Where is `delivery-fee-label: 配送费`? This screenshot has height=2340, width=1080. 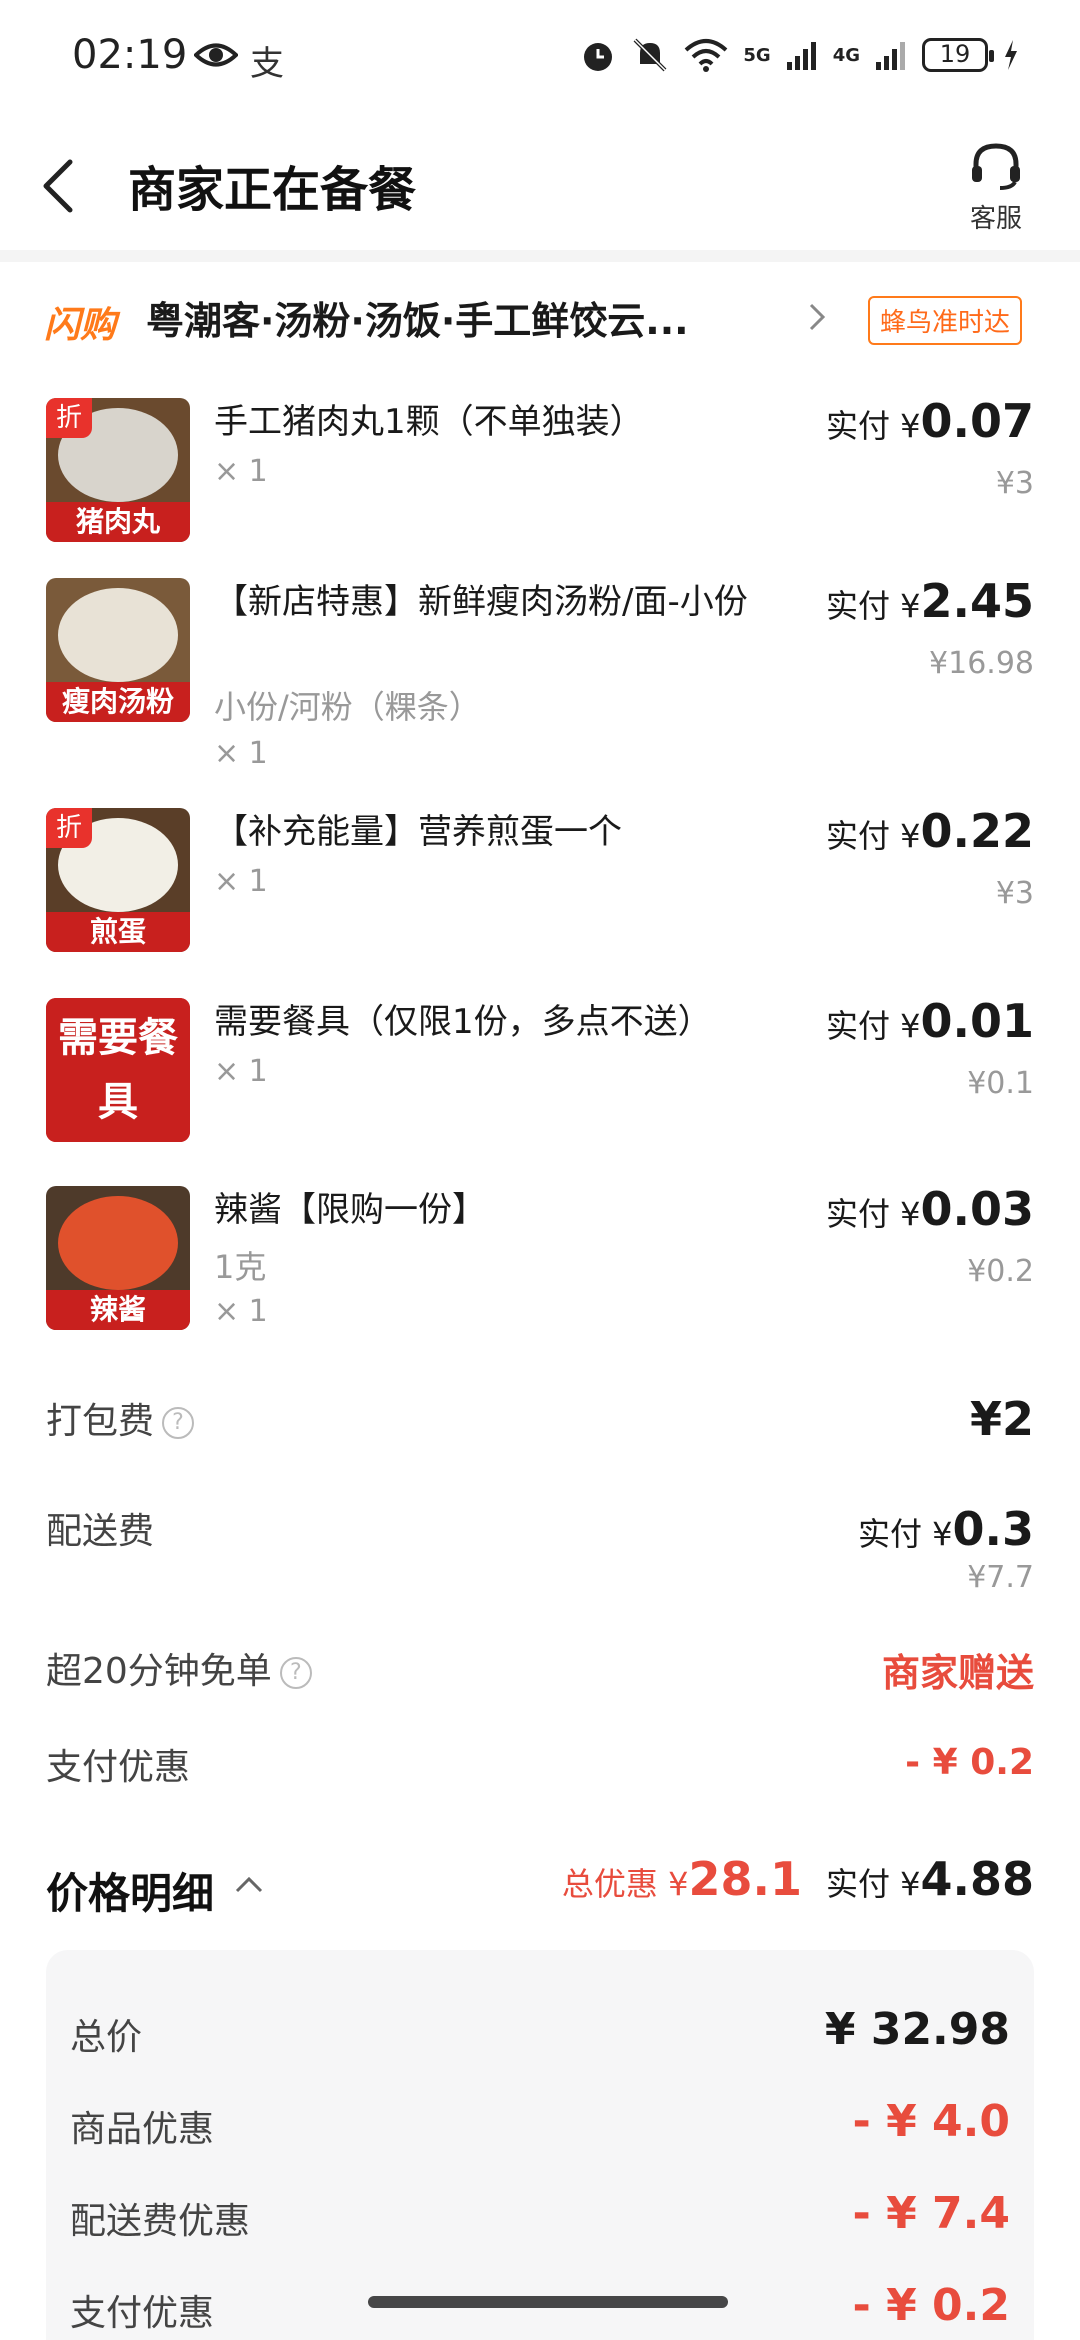
delivery-fee-label: 配送费 is located at coordinates (100, 1531).